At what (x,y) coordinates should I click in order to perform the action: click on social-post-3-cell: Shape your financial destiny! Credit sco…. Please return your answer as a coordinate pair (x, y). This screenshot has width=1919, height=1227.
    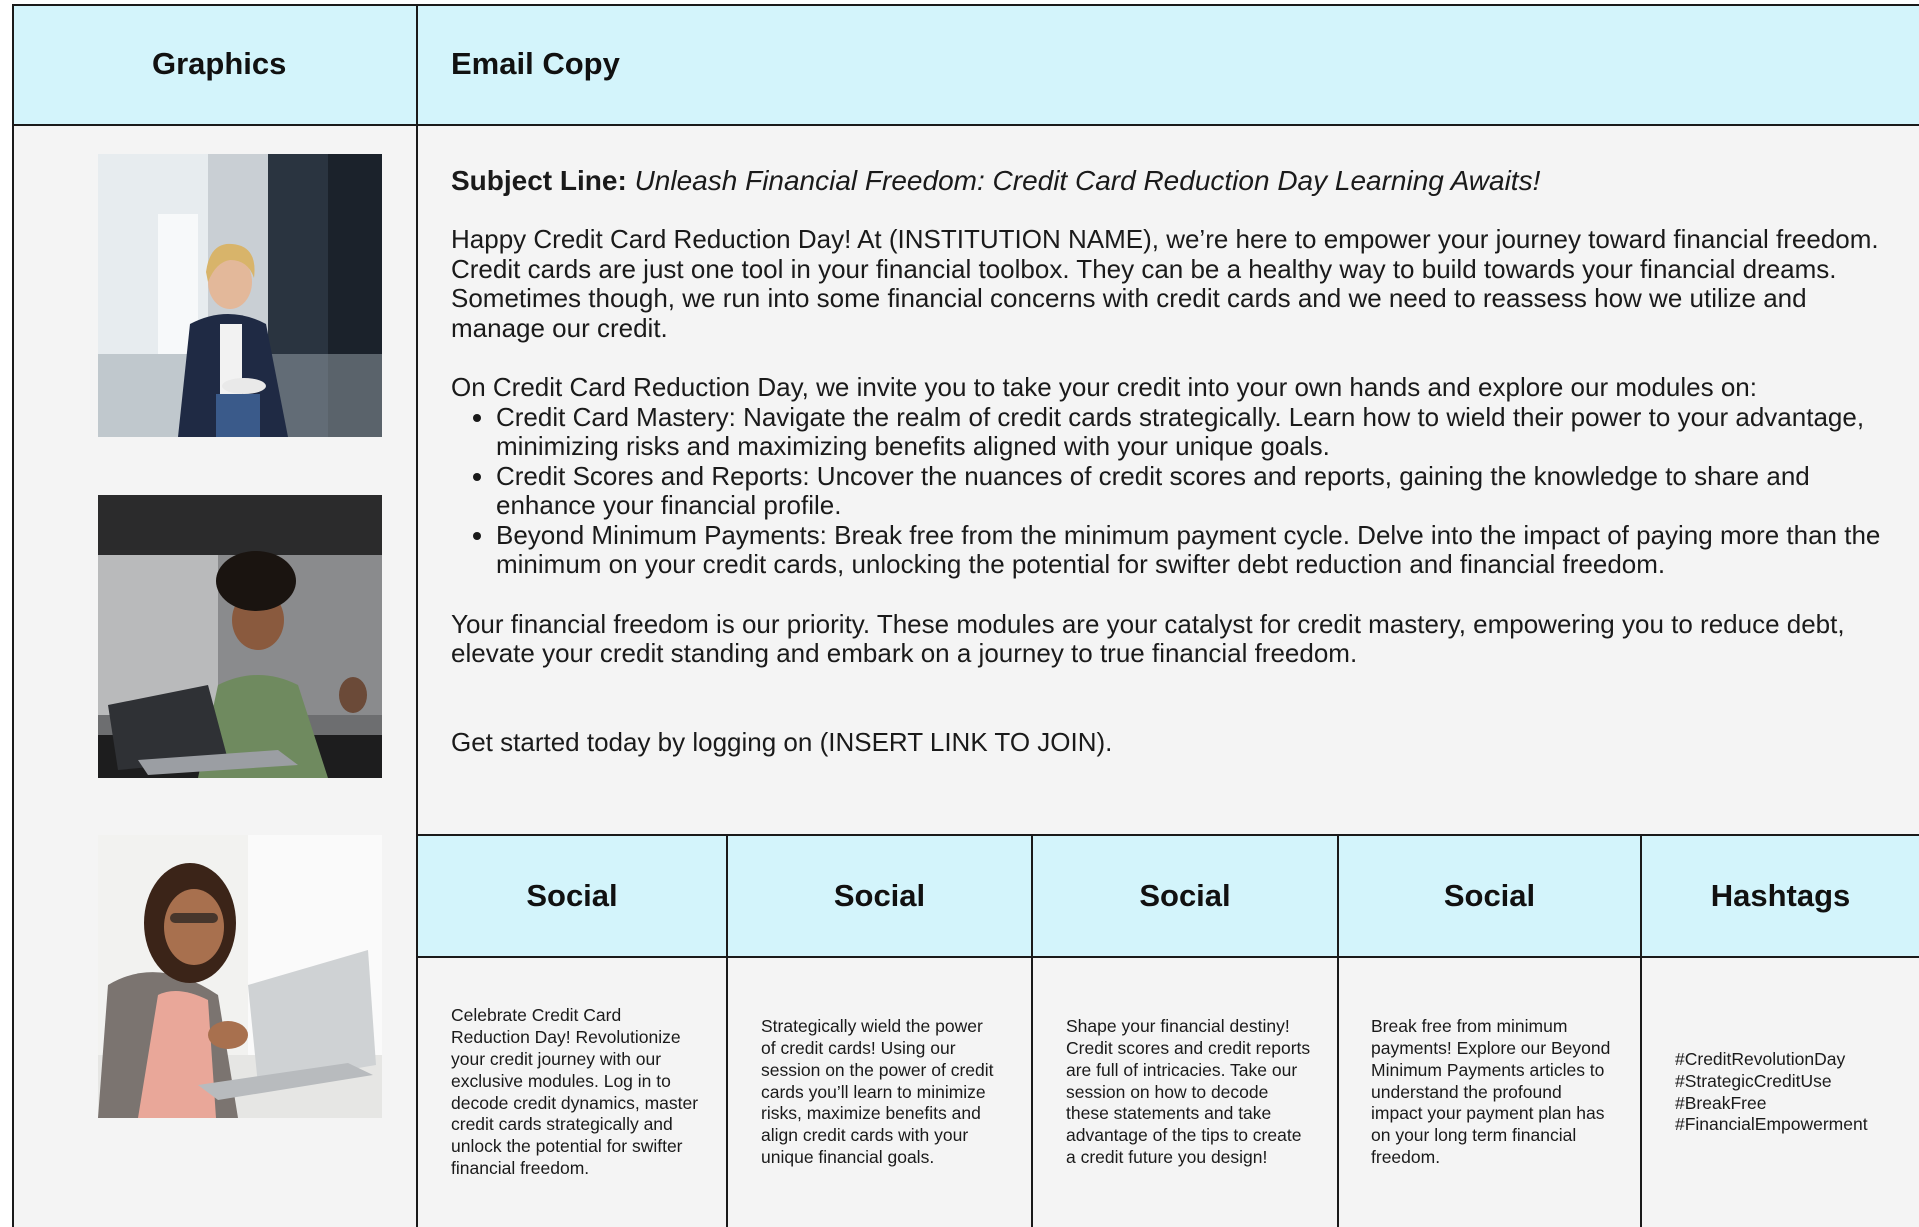
    Looking at the image, I should click on (1188, 1092).